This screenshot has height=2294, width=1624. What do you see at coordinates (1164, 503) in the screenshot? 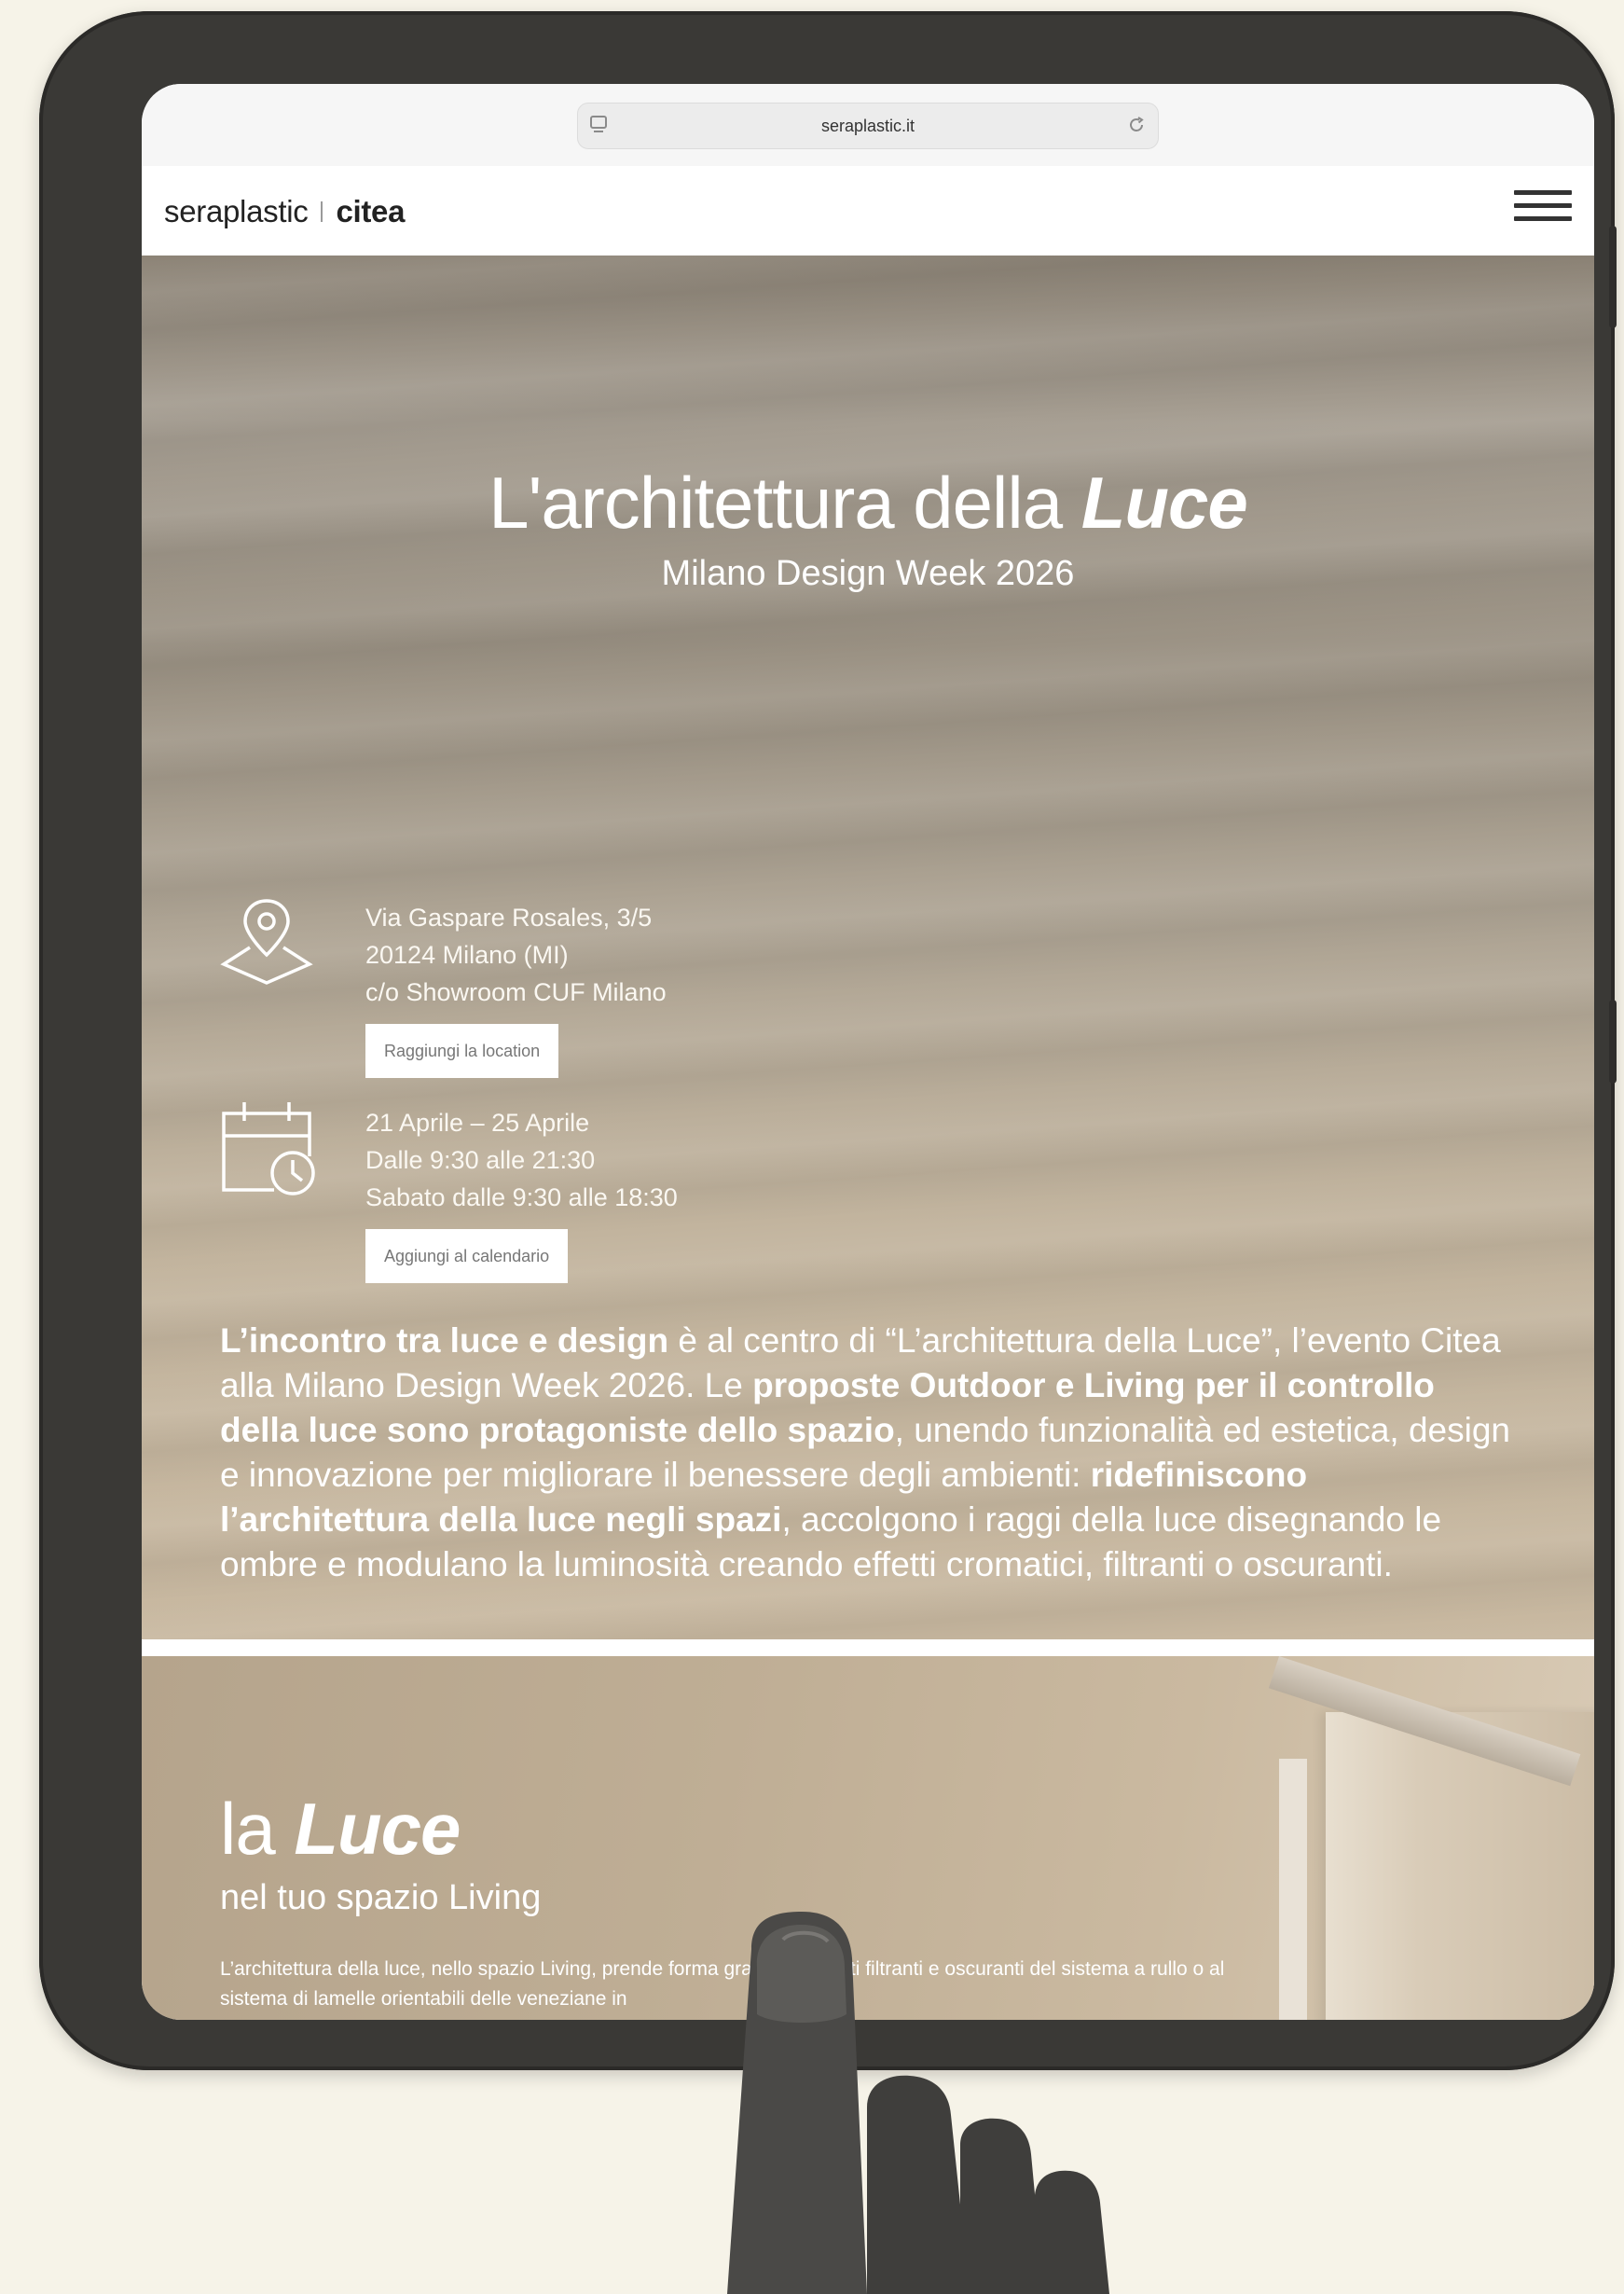
I see `hero-title-emphasis: Luce` at bounding box center [1164, 503].